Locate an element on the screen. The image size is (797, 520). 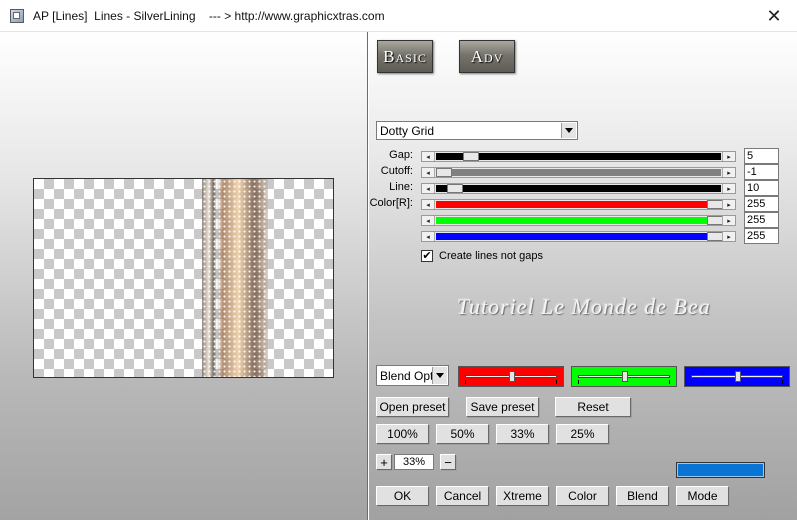
zoom-in-button: + is located at coordinates (384, 462).